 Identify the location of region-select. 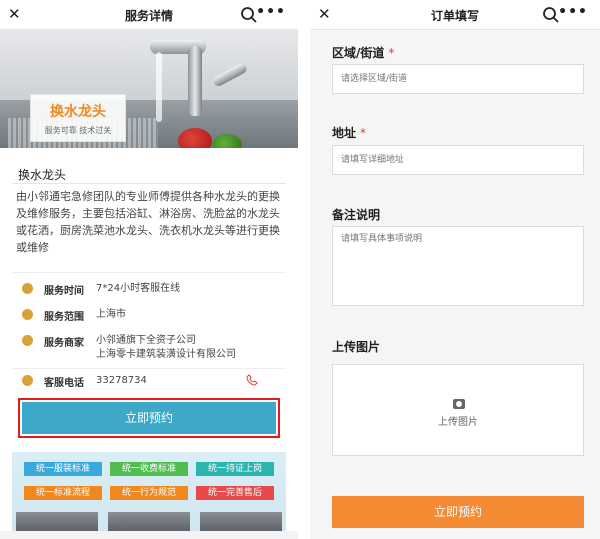
(458, 79).